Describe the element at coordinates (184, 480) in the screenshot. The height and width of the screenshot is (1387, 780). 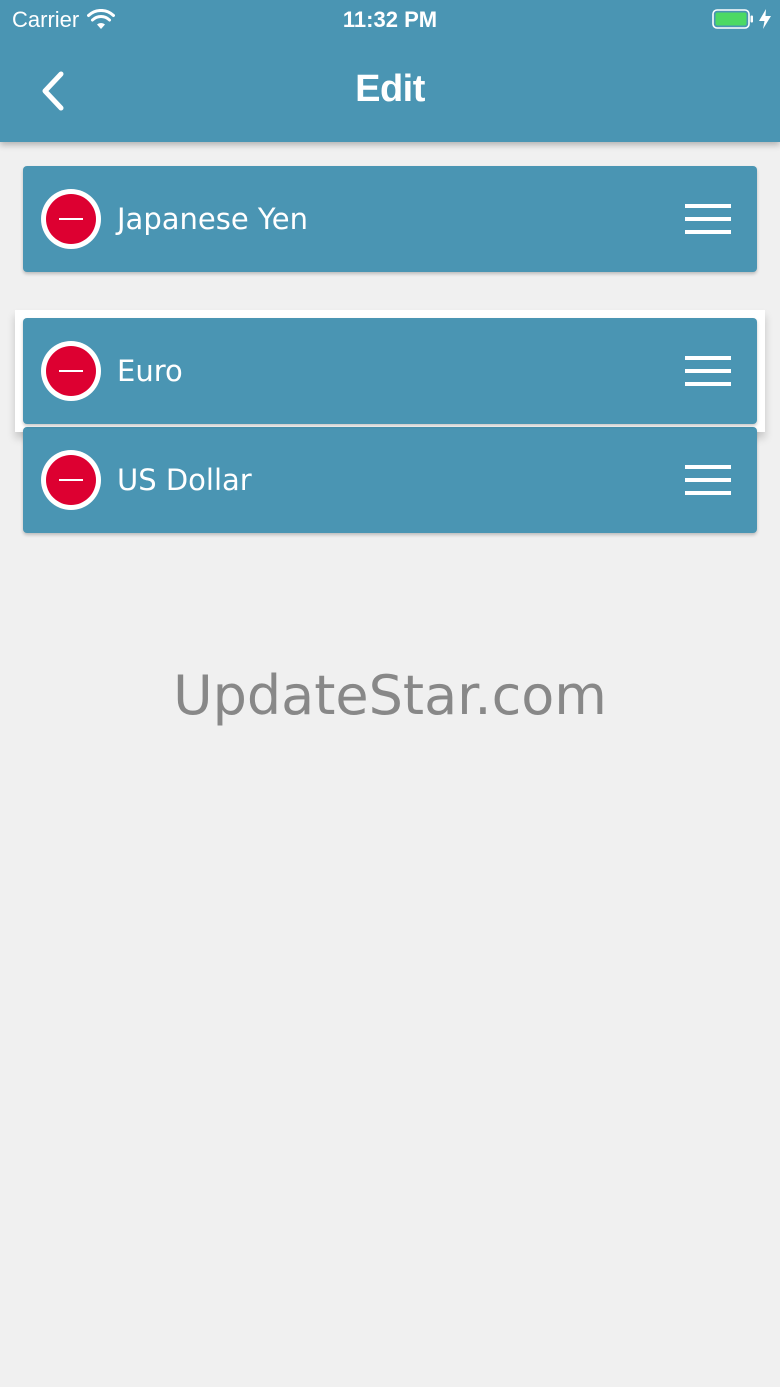
I see `currency-label: US Dollar` at that location.